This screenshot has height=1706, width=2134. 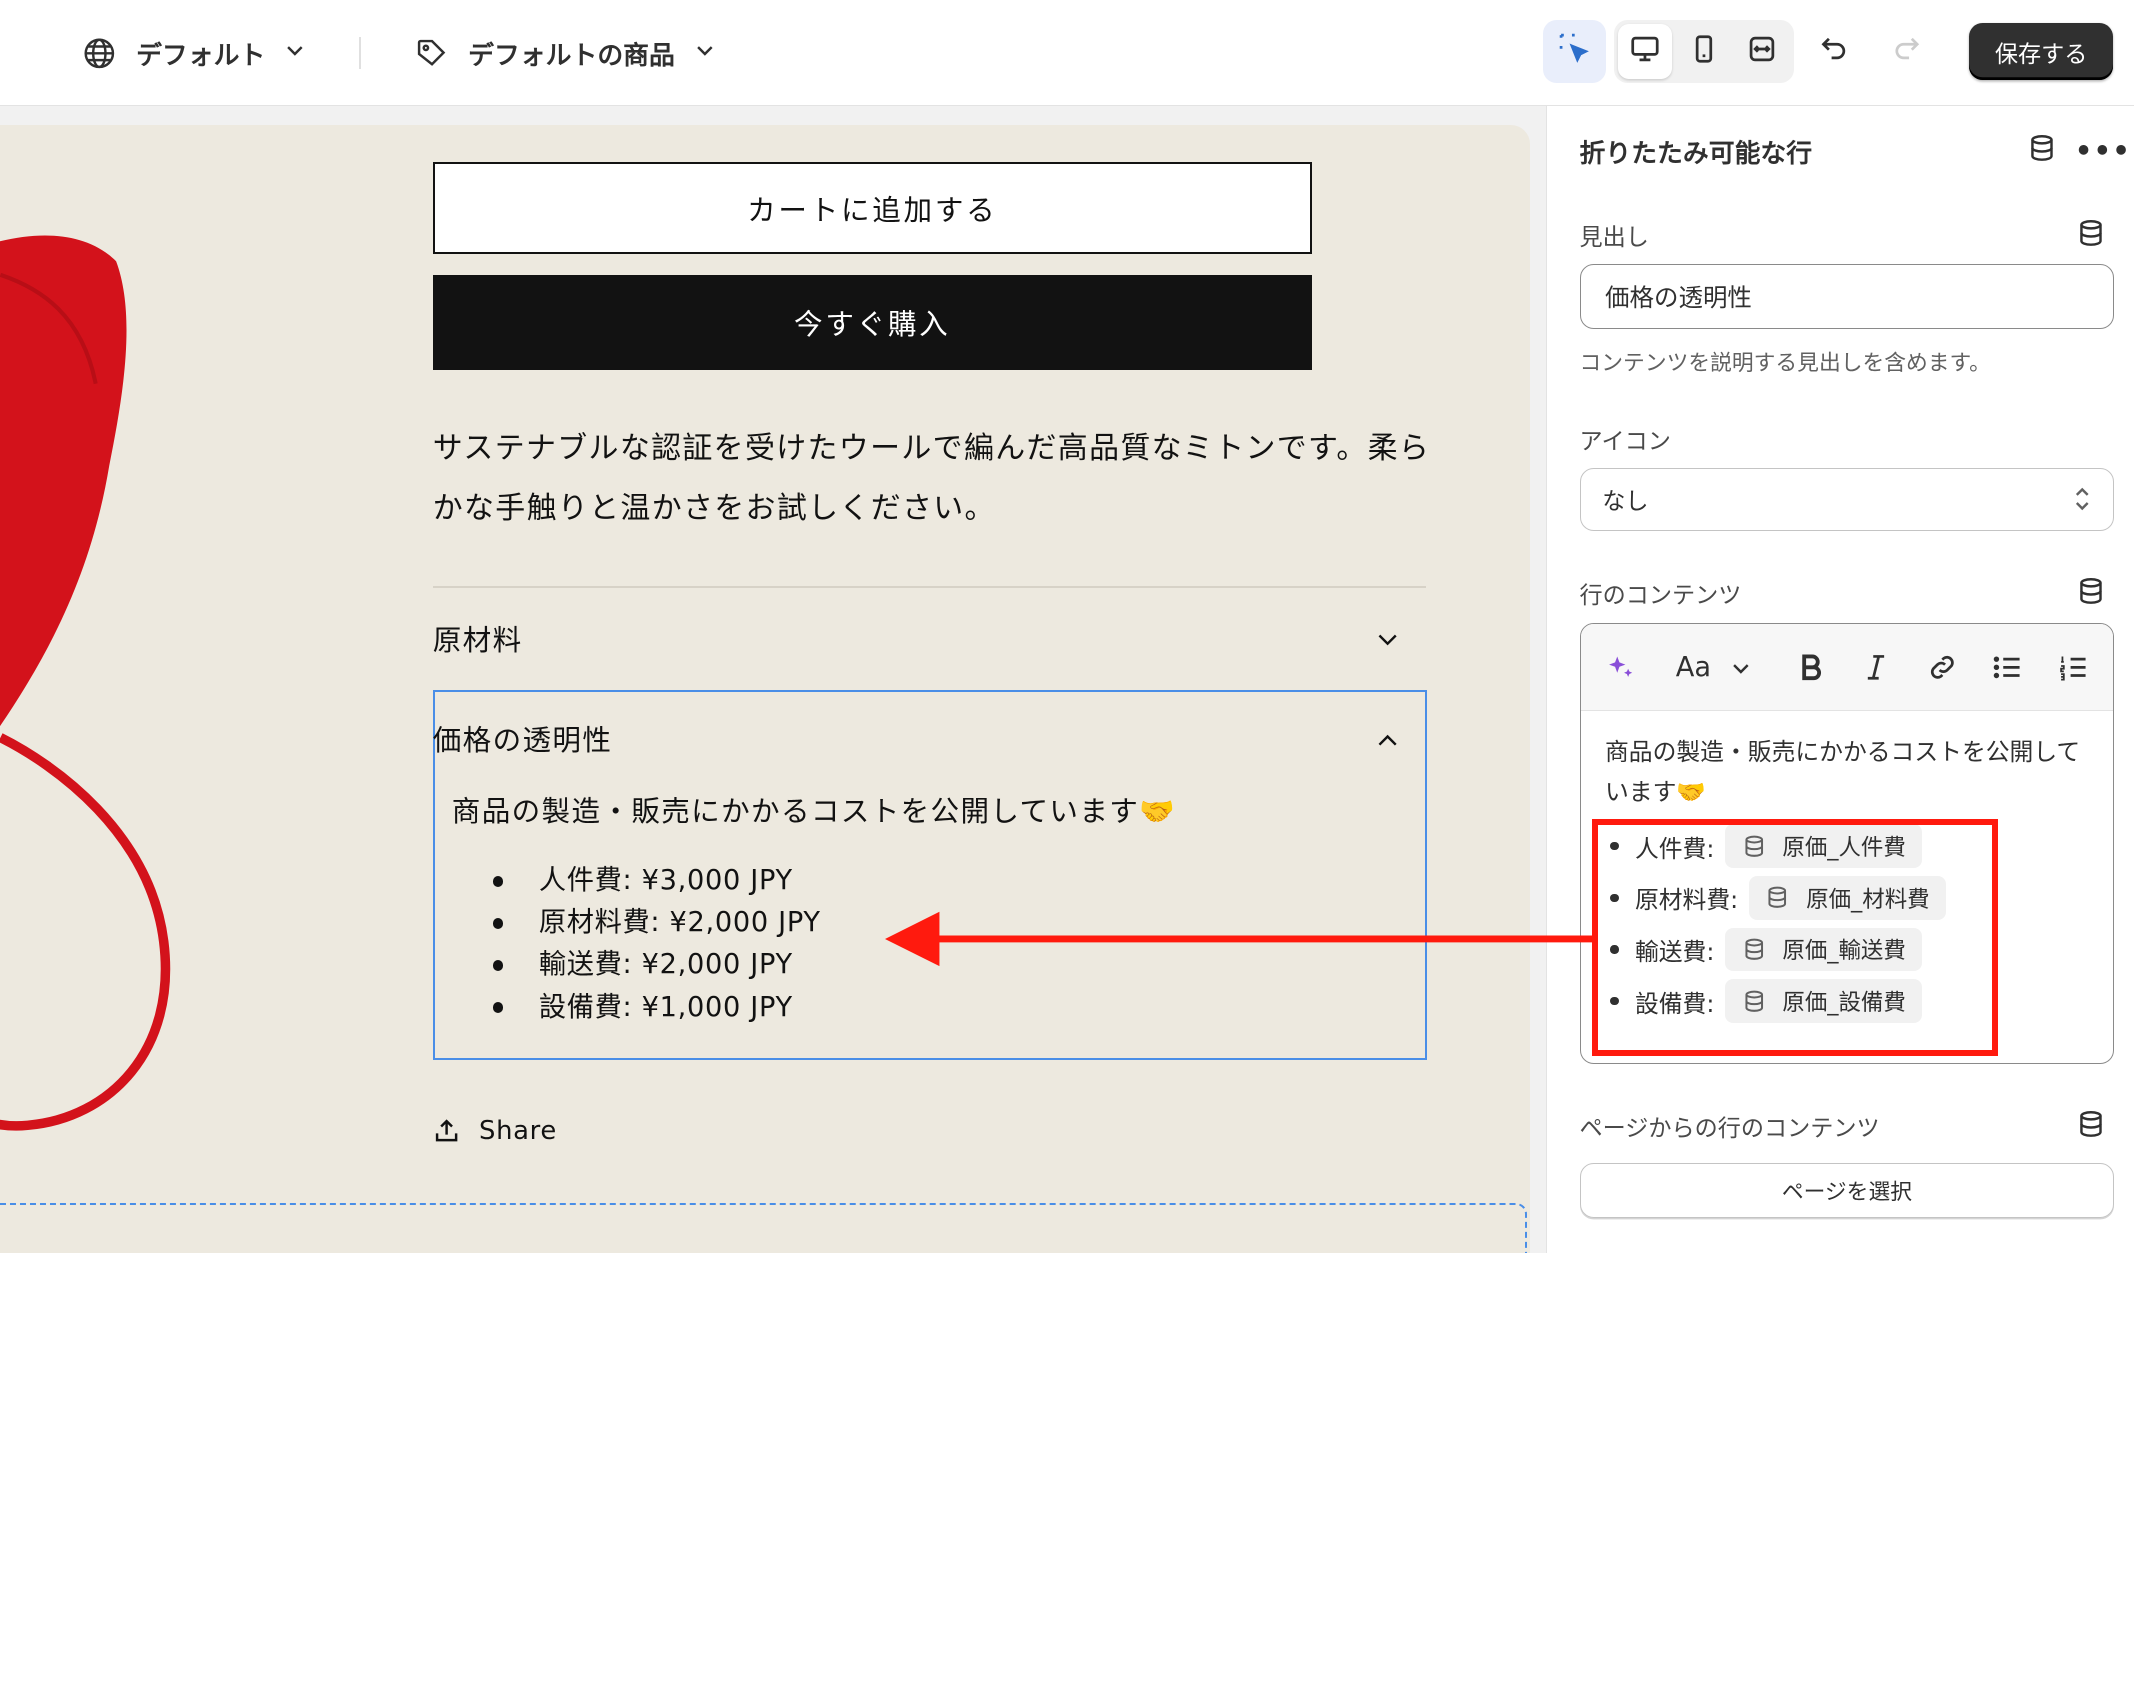 What do you see at coordinates (1614, 237) in the screenshot?
I see `heading-label: 見出し` at bounding box center [1614, 237].